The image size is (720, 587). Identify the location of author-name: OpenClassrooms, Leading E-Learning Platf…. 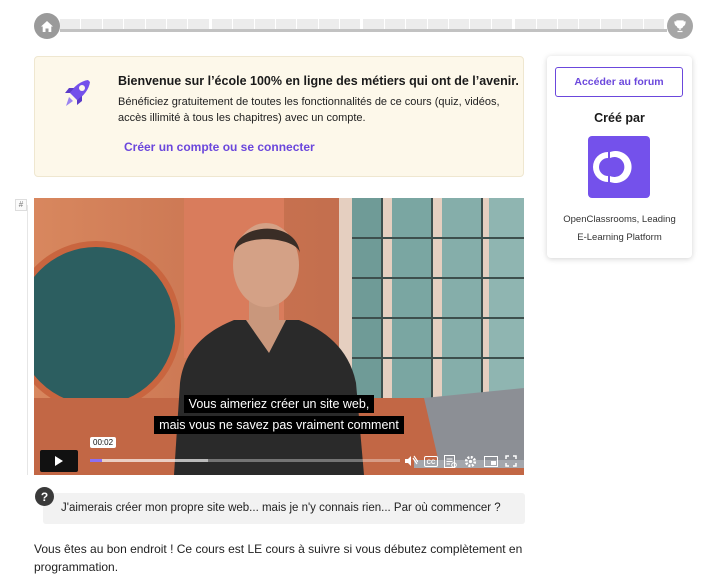
(619, 229).